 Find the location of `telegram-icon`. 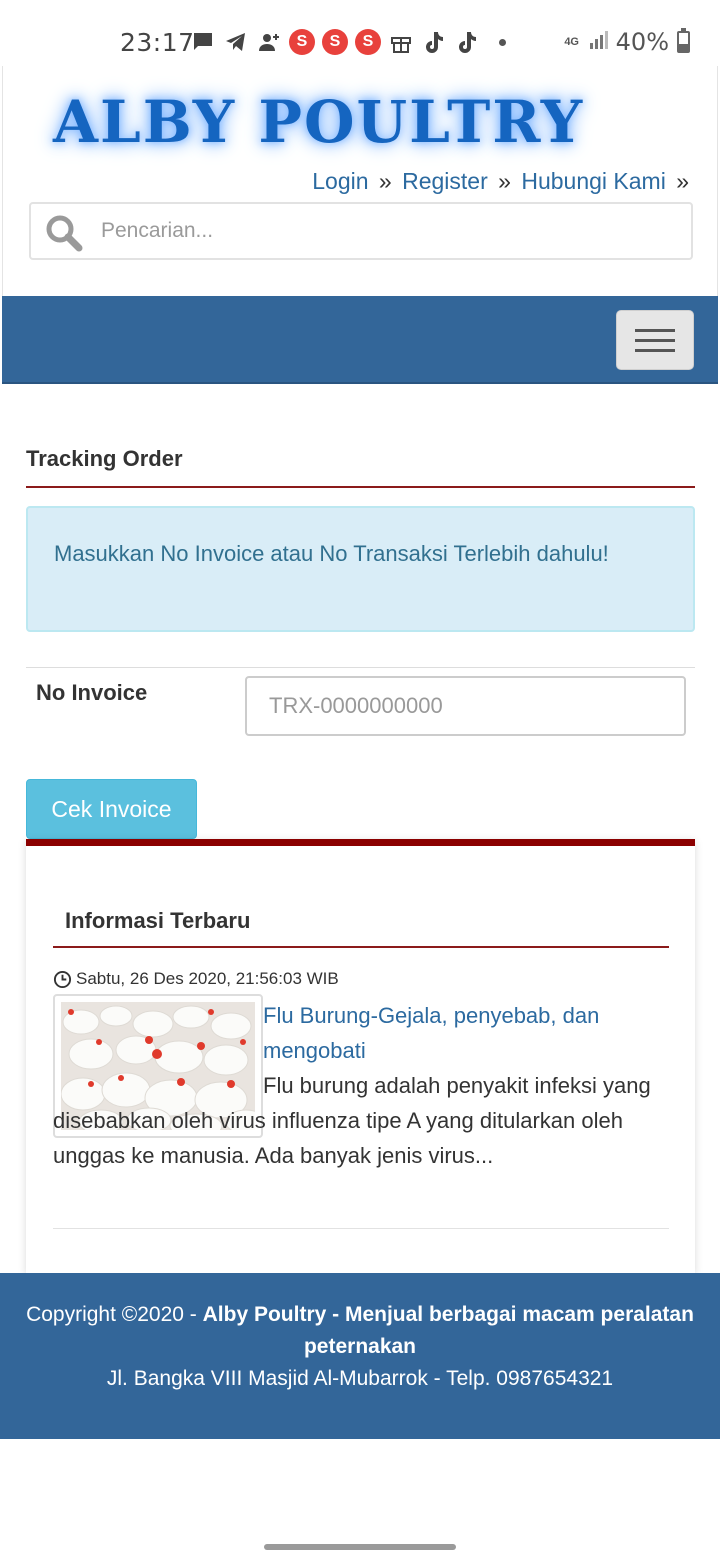

telegram-icon is located at coordinates (236, 42).